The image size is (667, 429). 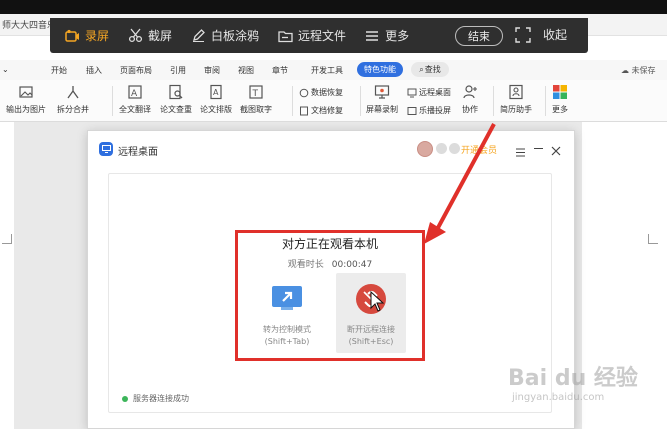 What do you see at coordinates (72, 36) in the screenshot?
I see `record-icon` at bounding box center [72, 36].